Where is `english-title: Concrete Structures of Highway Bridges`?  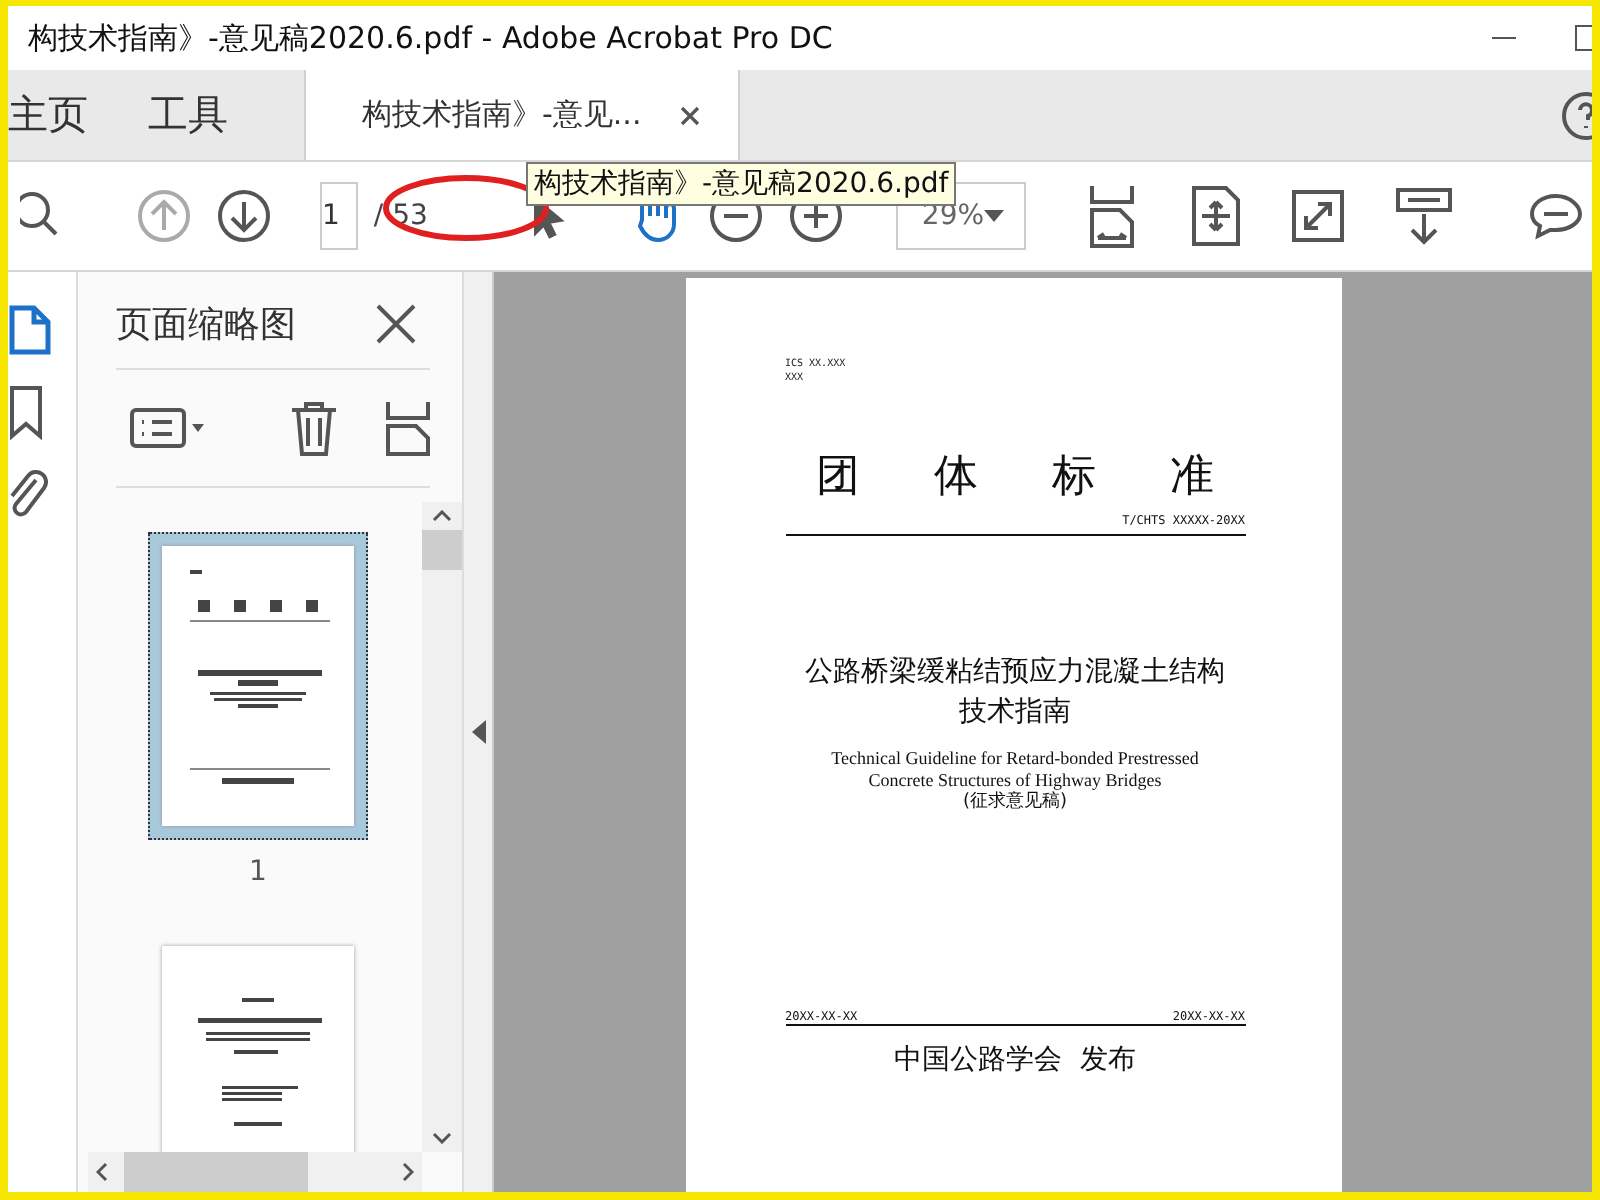
english-title: Concrete Structures of Highway Bridges is located at coordinates (1015, 780).